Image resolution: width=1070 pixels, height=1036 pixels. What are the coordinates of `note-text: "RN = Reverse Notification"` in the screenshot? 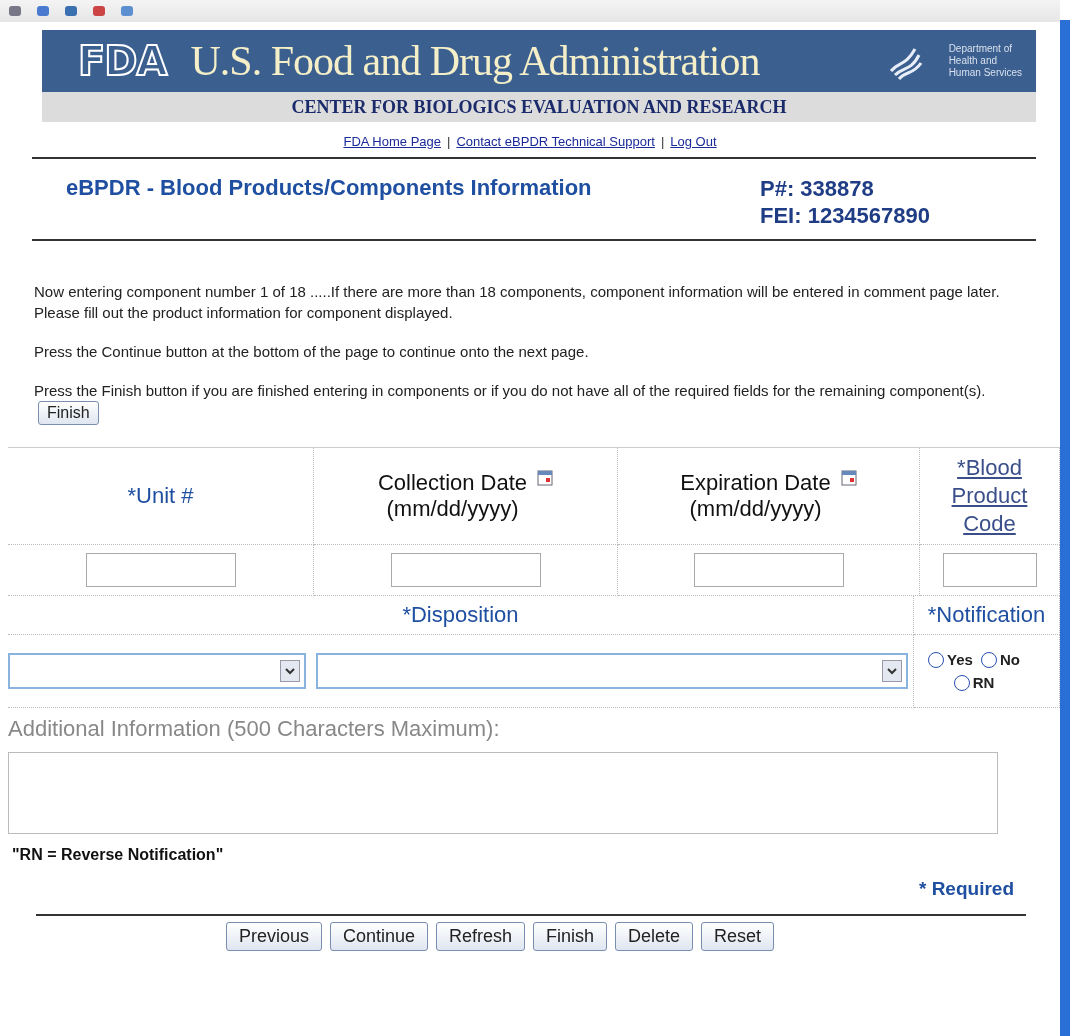 It's located at (118, 855).